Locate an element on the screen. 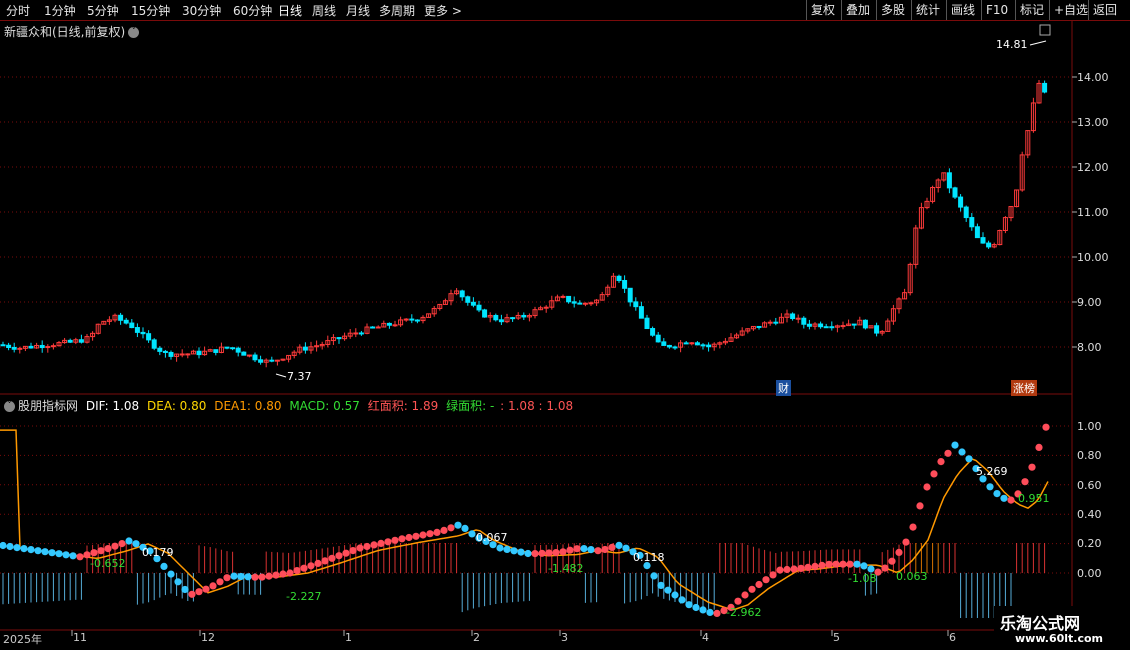 The height and width of the screenshot is (650, 1130). indicator-name: 股朋指标网 is located at coordinates (48, 406).